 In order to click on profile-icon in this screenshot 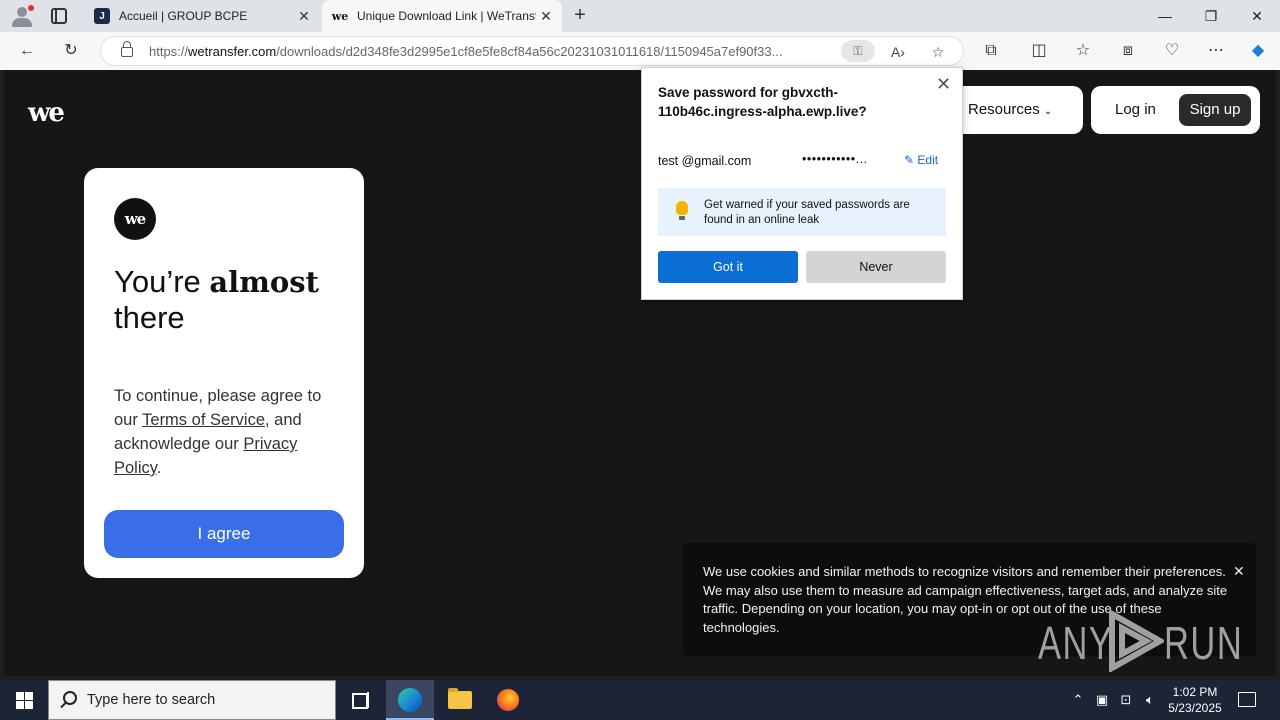, I will do `click(22, 16)`.